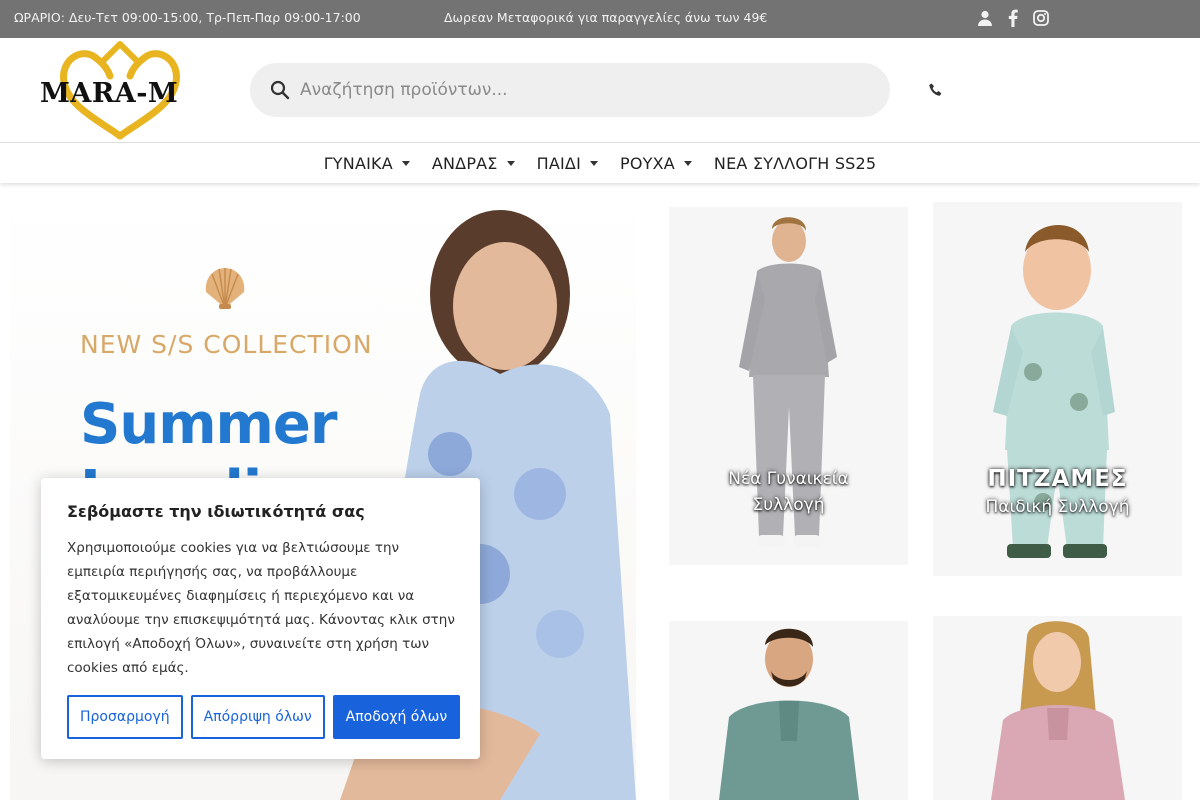 The image size is (1200, 800). I want to click on customize-button: Προσαρμογή, so click(125, 717).